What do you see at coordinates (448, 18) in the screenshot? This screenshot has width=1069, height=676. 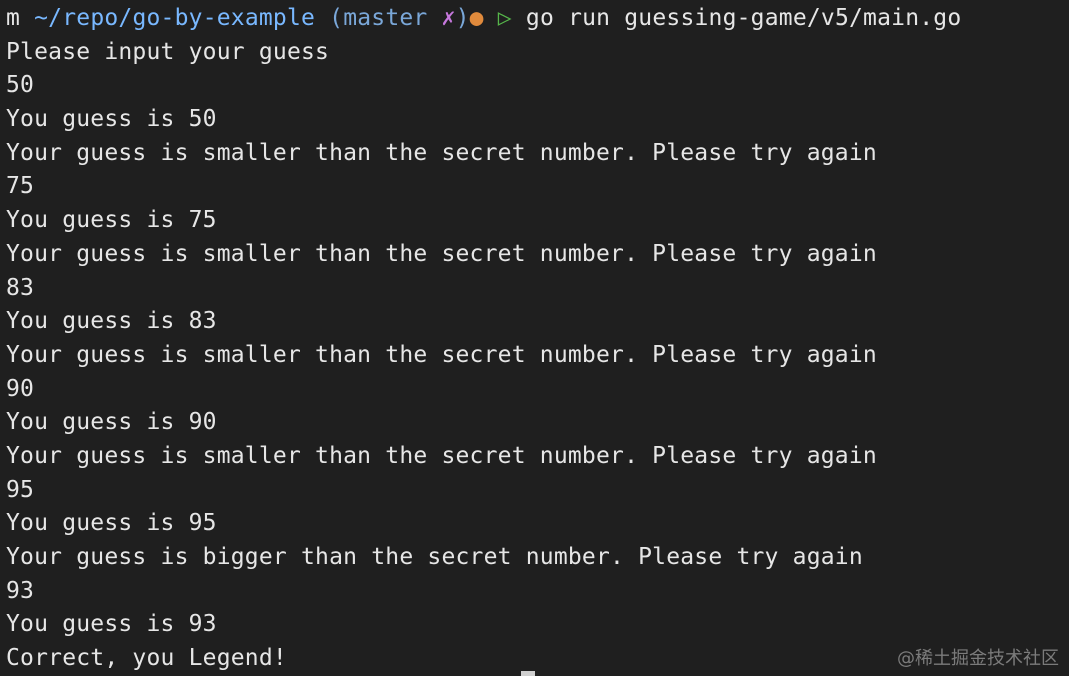 I see `git-dirty-icon: ✗` at bounding box center [448, 18].